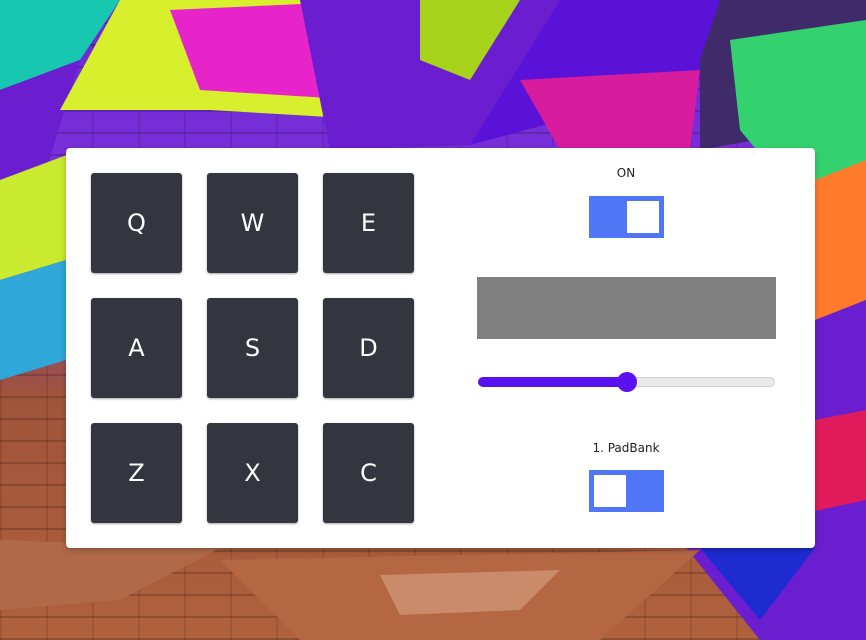 Image resolution: width=866 pixels, height=640 pixels. I want to click on power-toggle-knob, so click(643, 217).